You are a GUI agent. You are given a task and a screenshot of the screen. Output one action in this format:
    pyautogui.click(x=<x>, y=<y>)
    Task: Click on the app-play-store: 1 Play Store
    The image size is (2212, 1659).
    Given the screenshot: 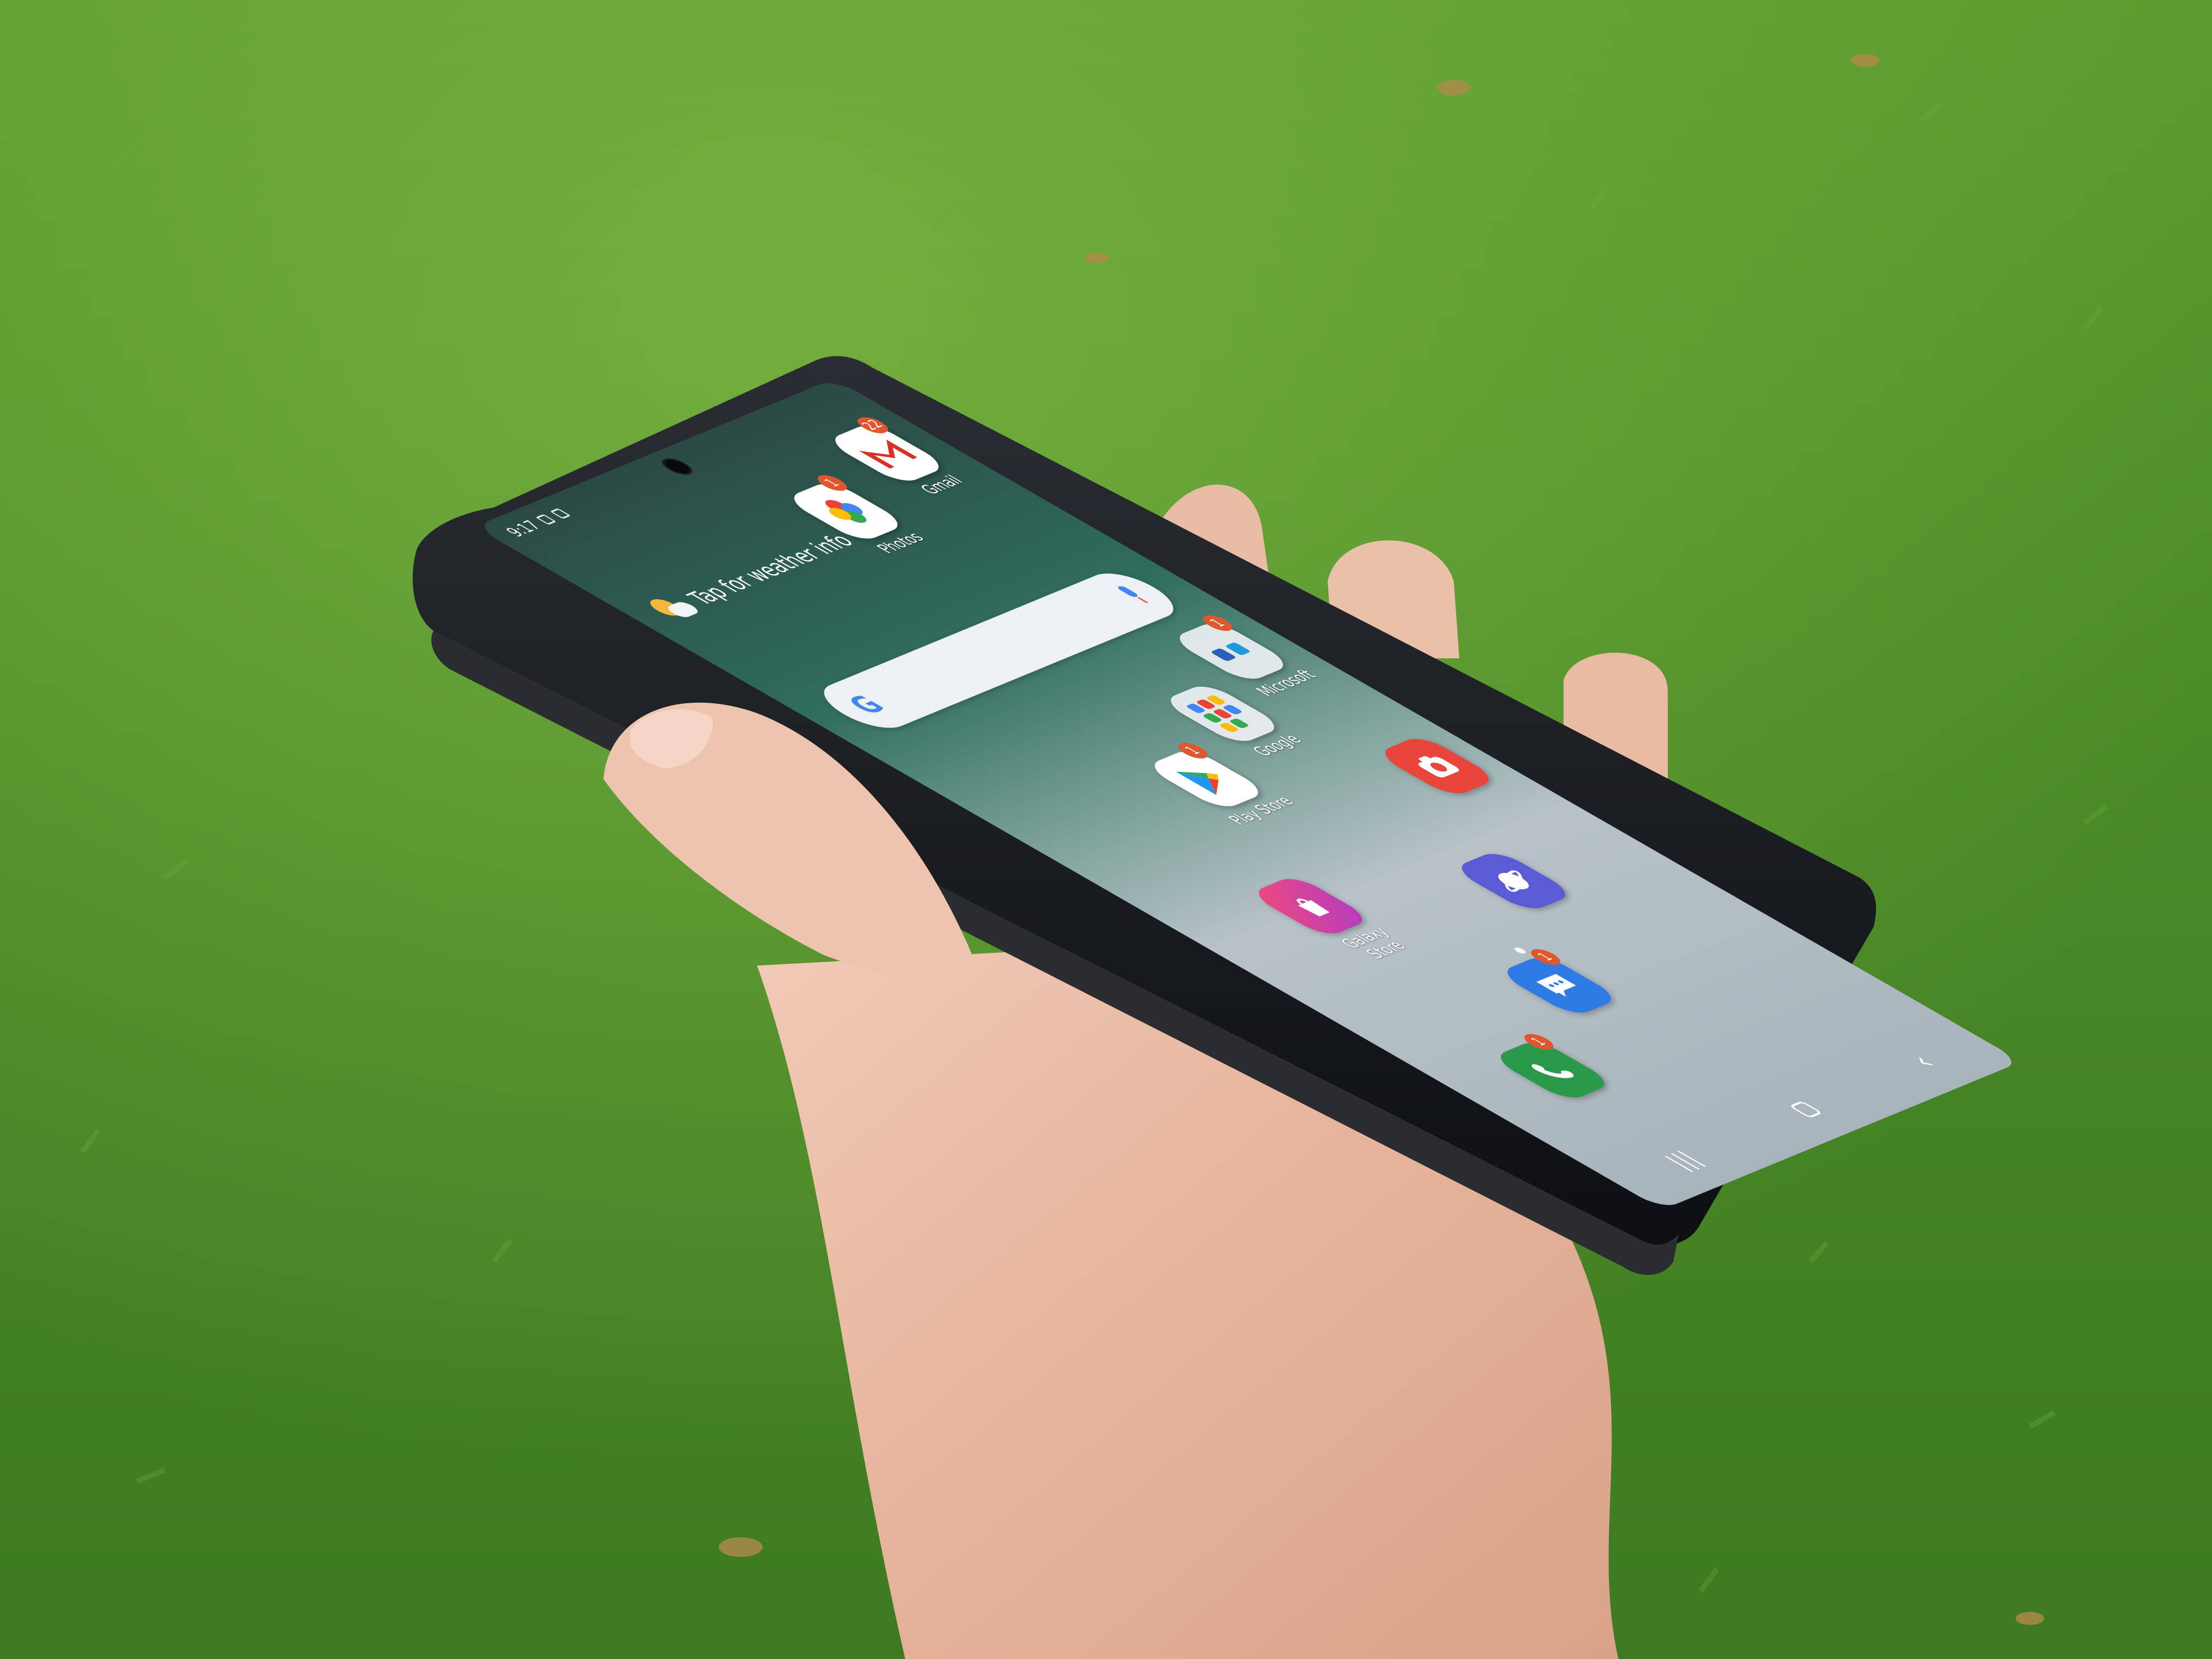 What is the action you would take?
    pyautogui.click(x=1219, y=785)
    